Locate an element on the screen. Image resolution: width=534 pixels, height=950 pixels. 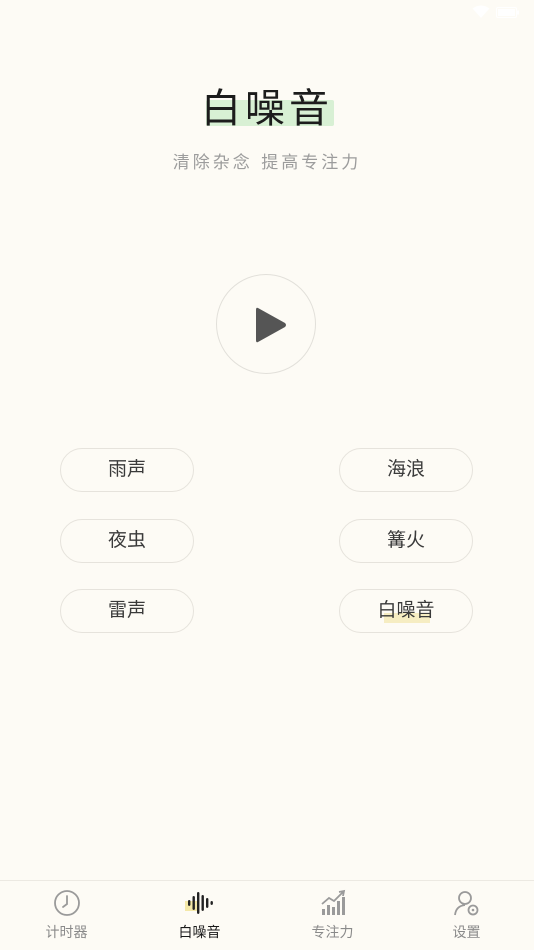
tab-label: 白噪音 is located at coordinates (199, 933).